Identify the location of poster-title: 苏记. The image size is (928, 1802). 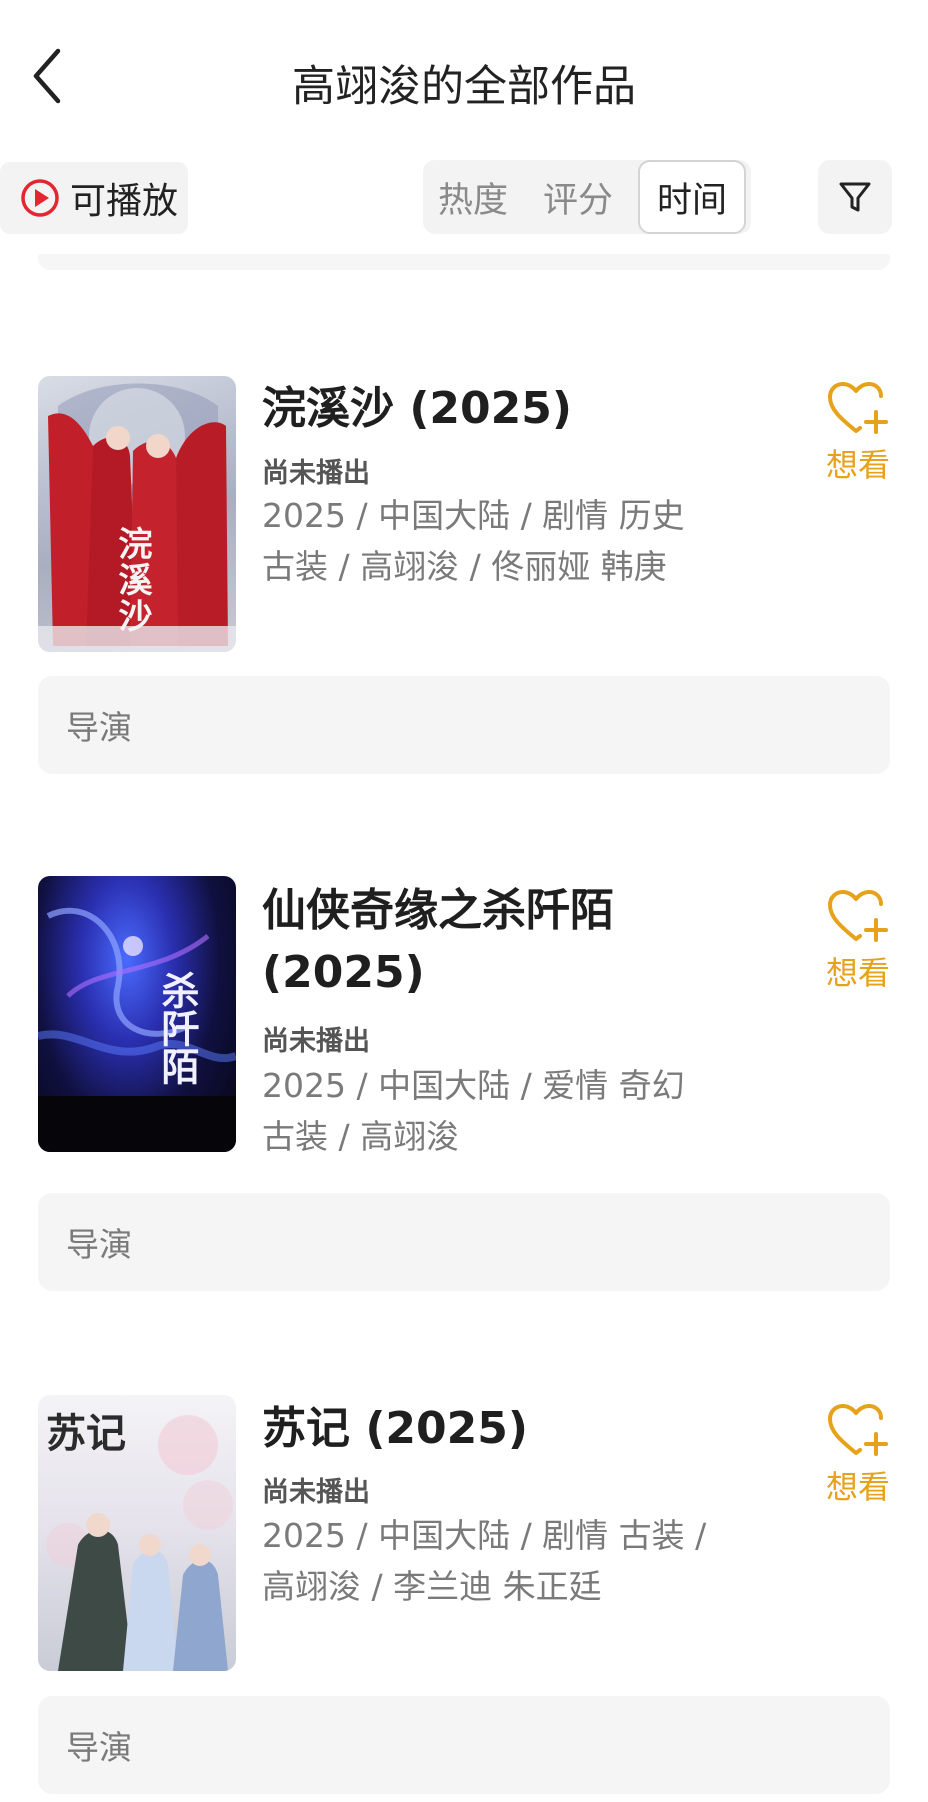
(86, 1433).